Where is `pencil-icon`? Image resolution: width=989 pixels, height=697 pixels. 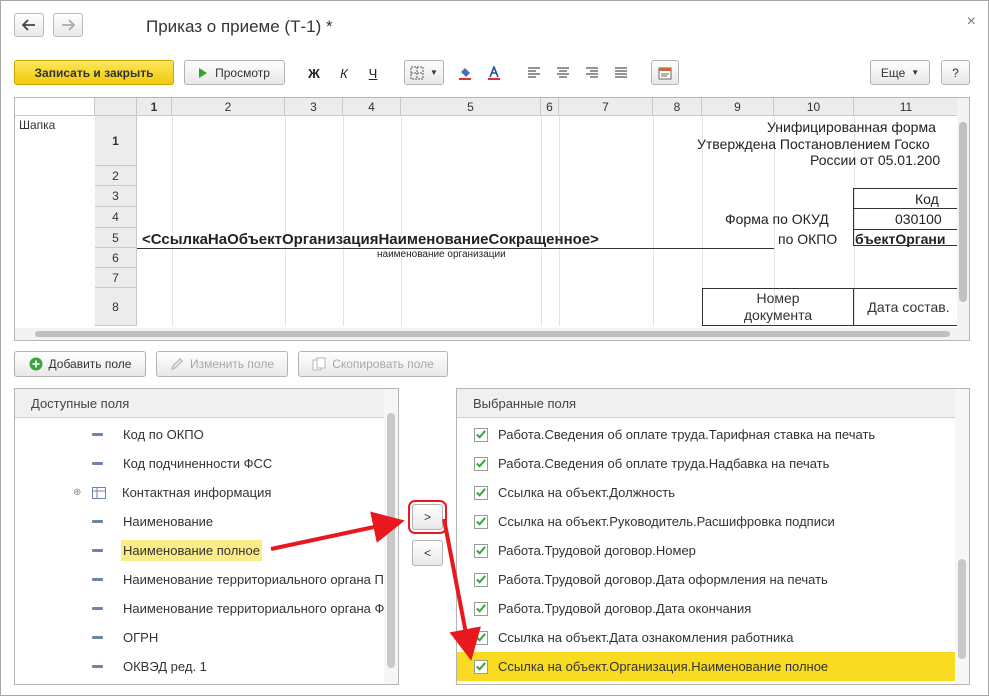 pencil-icon is located at coordinates (176, 364).